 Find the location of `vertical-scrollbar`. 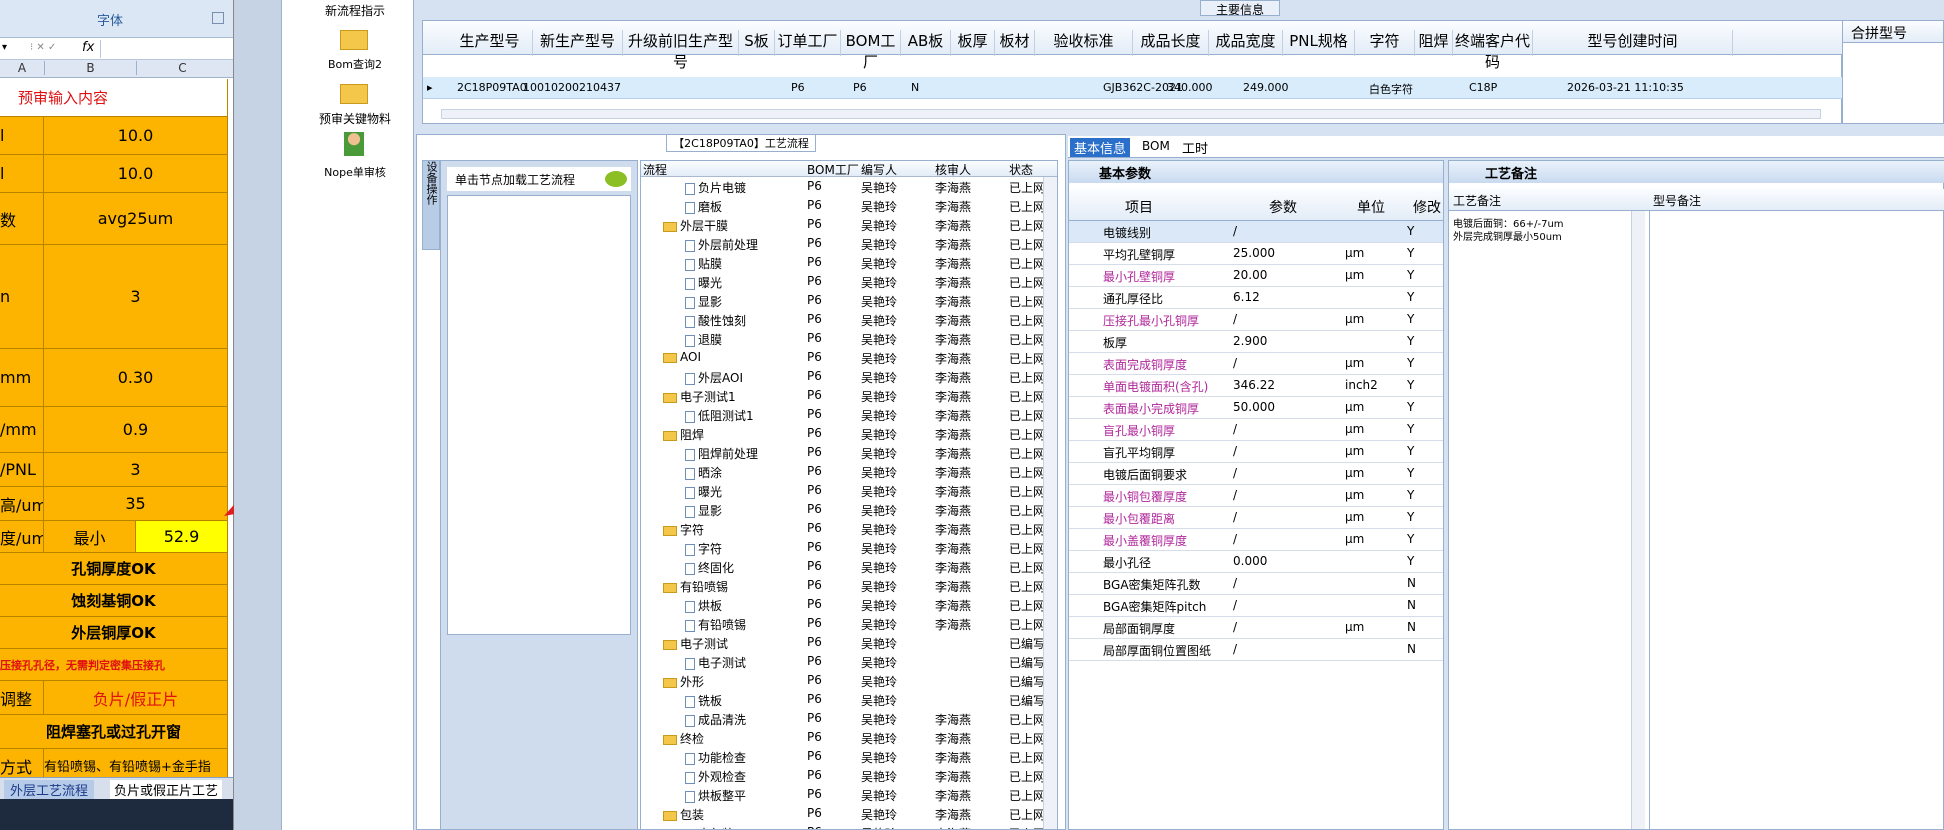

vertical-scrollbar is located at coordinates (1050, 503).